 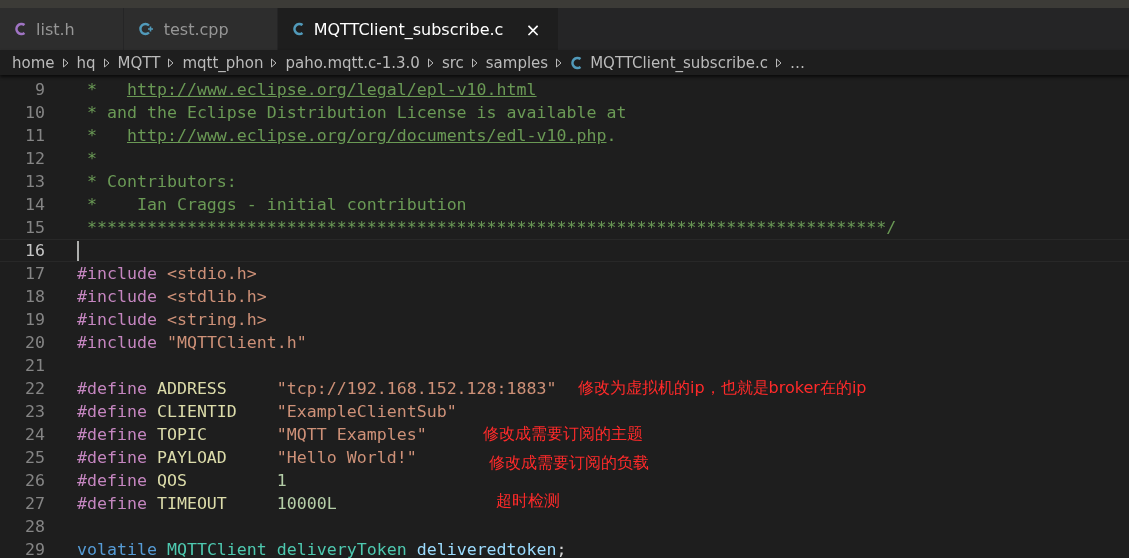 I want to click on line-number: 20, so click(x=34, y=342).